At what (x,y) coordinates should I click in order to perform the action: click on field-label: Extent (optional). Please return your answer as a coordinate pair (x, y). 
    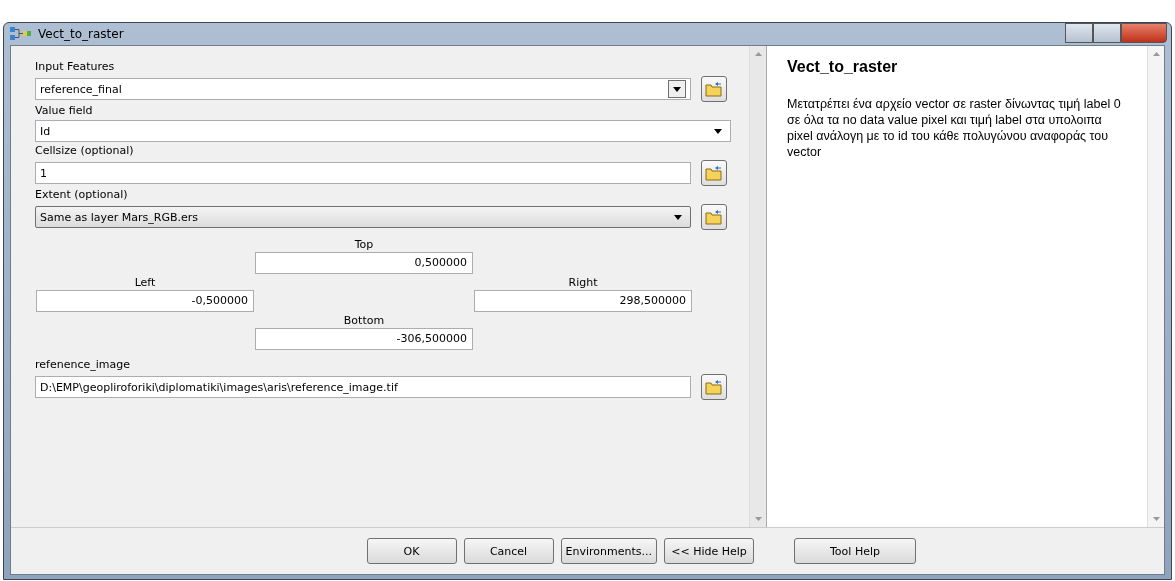
    Looking at the image, I should click on (82, 195).